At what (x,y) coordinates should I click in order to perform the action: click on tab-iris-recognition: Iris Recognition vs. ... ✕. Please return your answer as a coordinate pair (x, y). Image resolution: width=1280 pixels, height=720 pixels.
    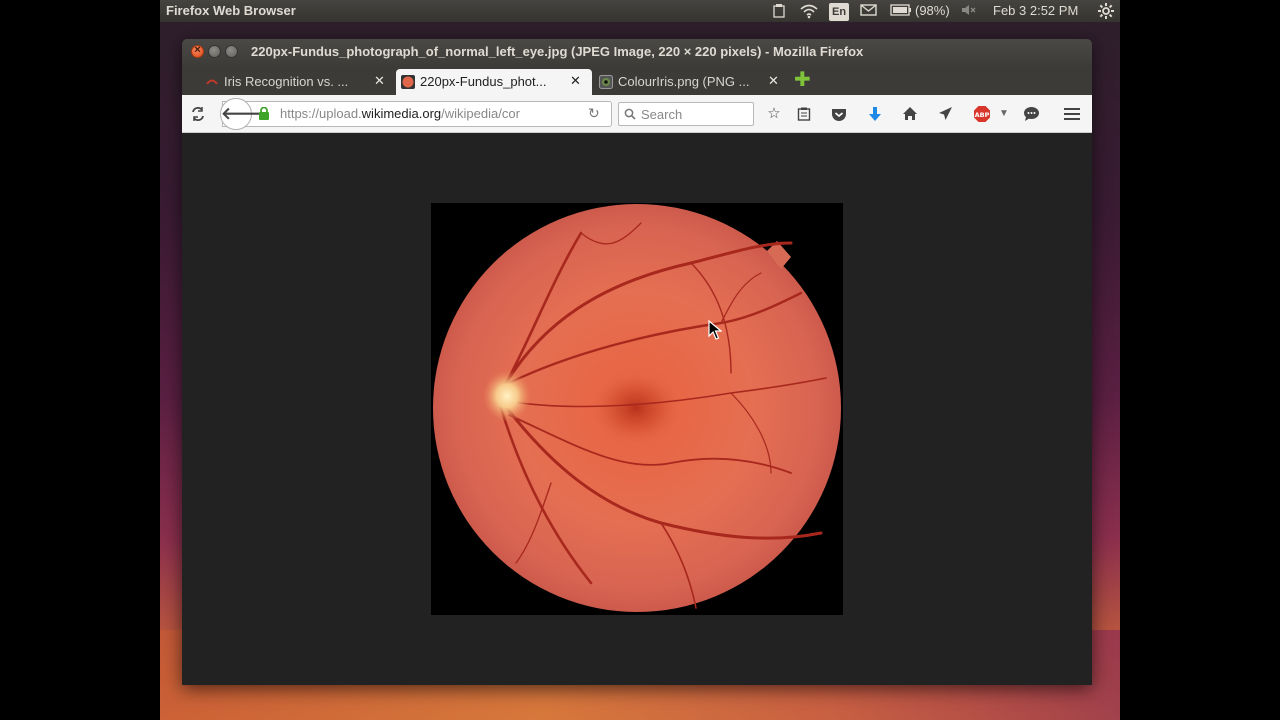
    Looking at the image, I should click on (298, 82).